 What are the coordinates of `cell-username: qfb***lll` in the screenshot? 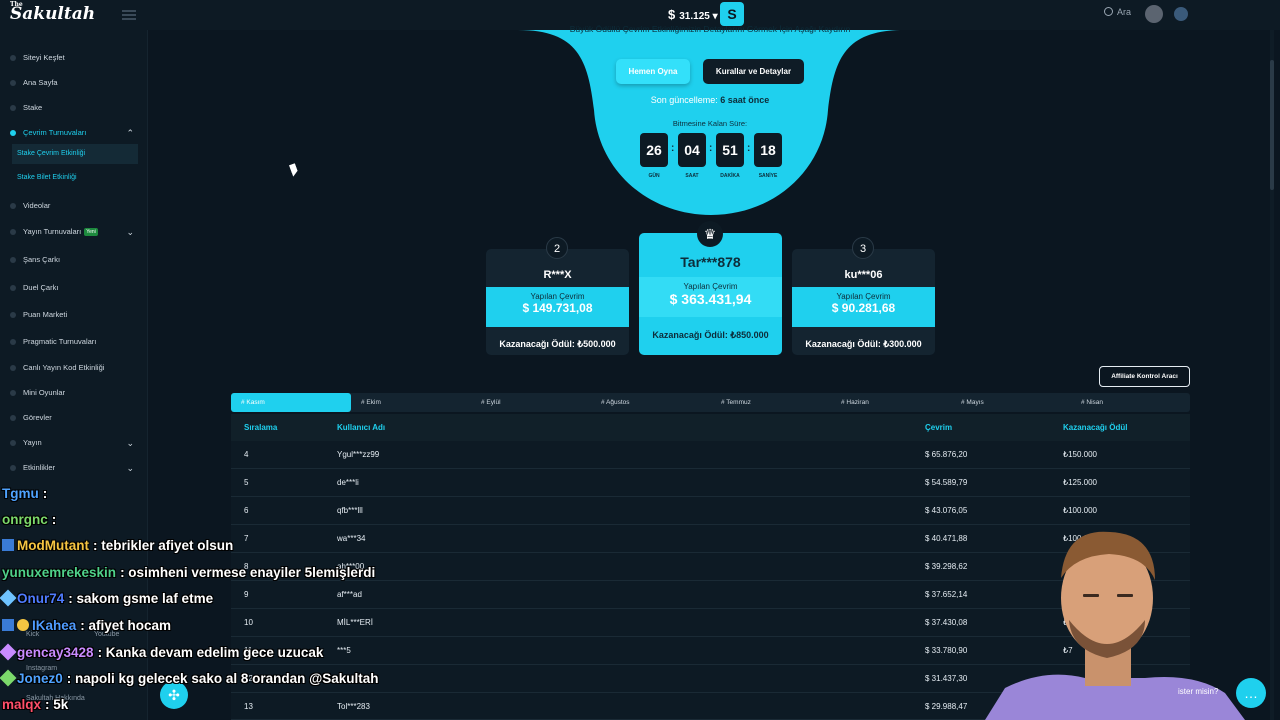 It's located at (350, 510).